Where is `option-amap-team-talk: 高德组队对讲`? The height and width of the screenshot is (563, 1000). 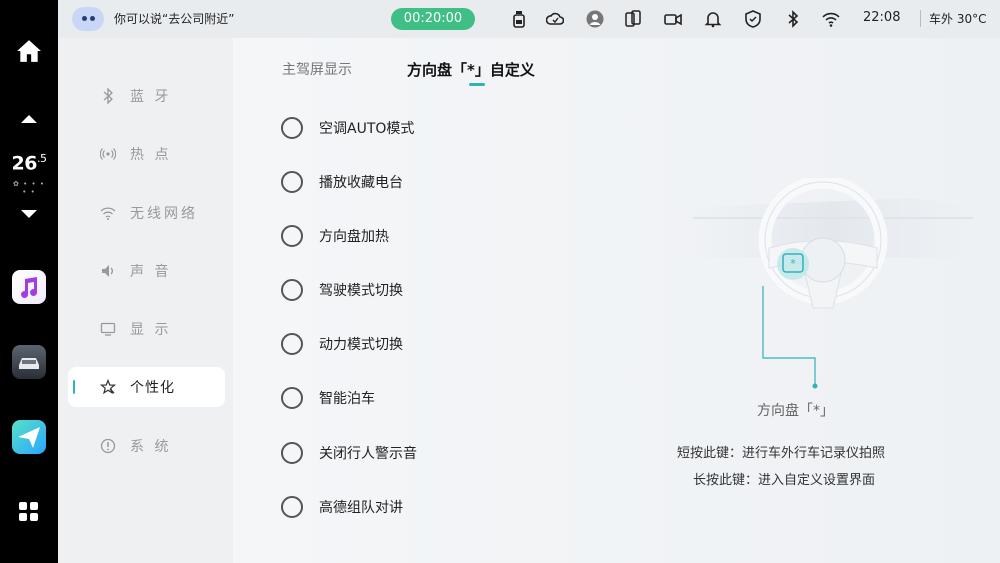
option-amap-team-talk: 高德组队对讲 is located at coordinates (342, 507).